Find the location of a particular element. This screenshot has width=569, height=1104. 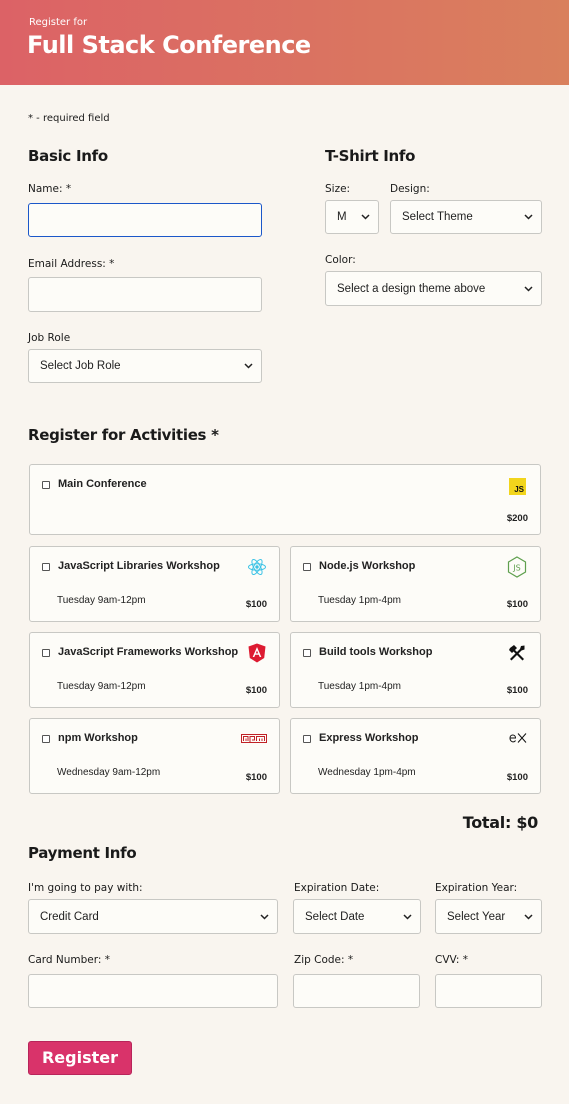

cvv-field is located at coordinates (488, 991).